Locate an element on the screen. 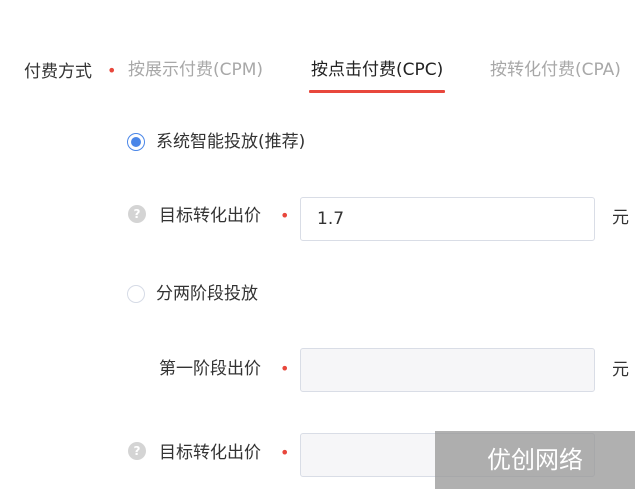 This screenshot has width=640, height=496. stage1-bid-input is located at coordinates (447, 370).